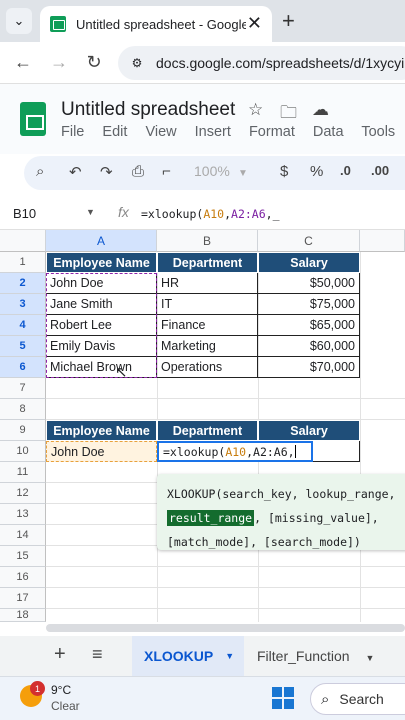 The image size is (405, 720). I want to click on url-text: docs.google.com/spreadsheets/d/1xycyi, so click(280, 63).